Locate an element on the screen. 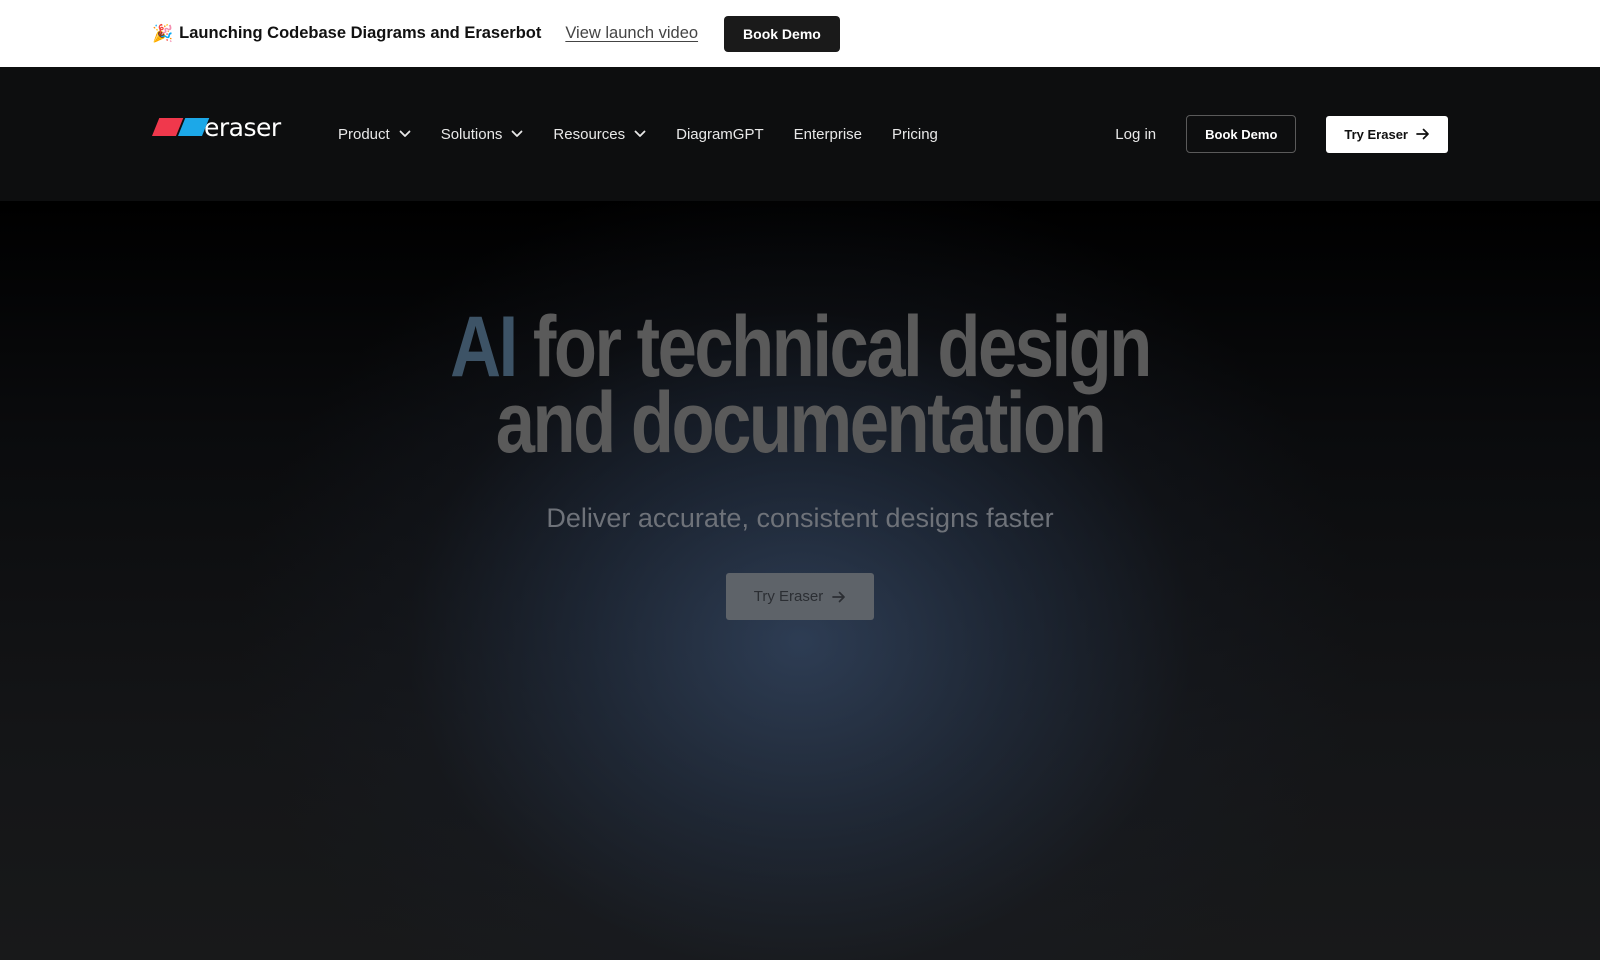 The image size is (1600, 960). hero-try-eraser-button: Try Eraser is located at coordinates (800, 596).